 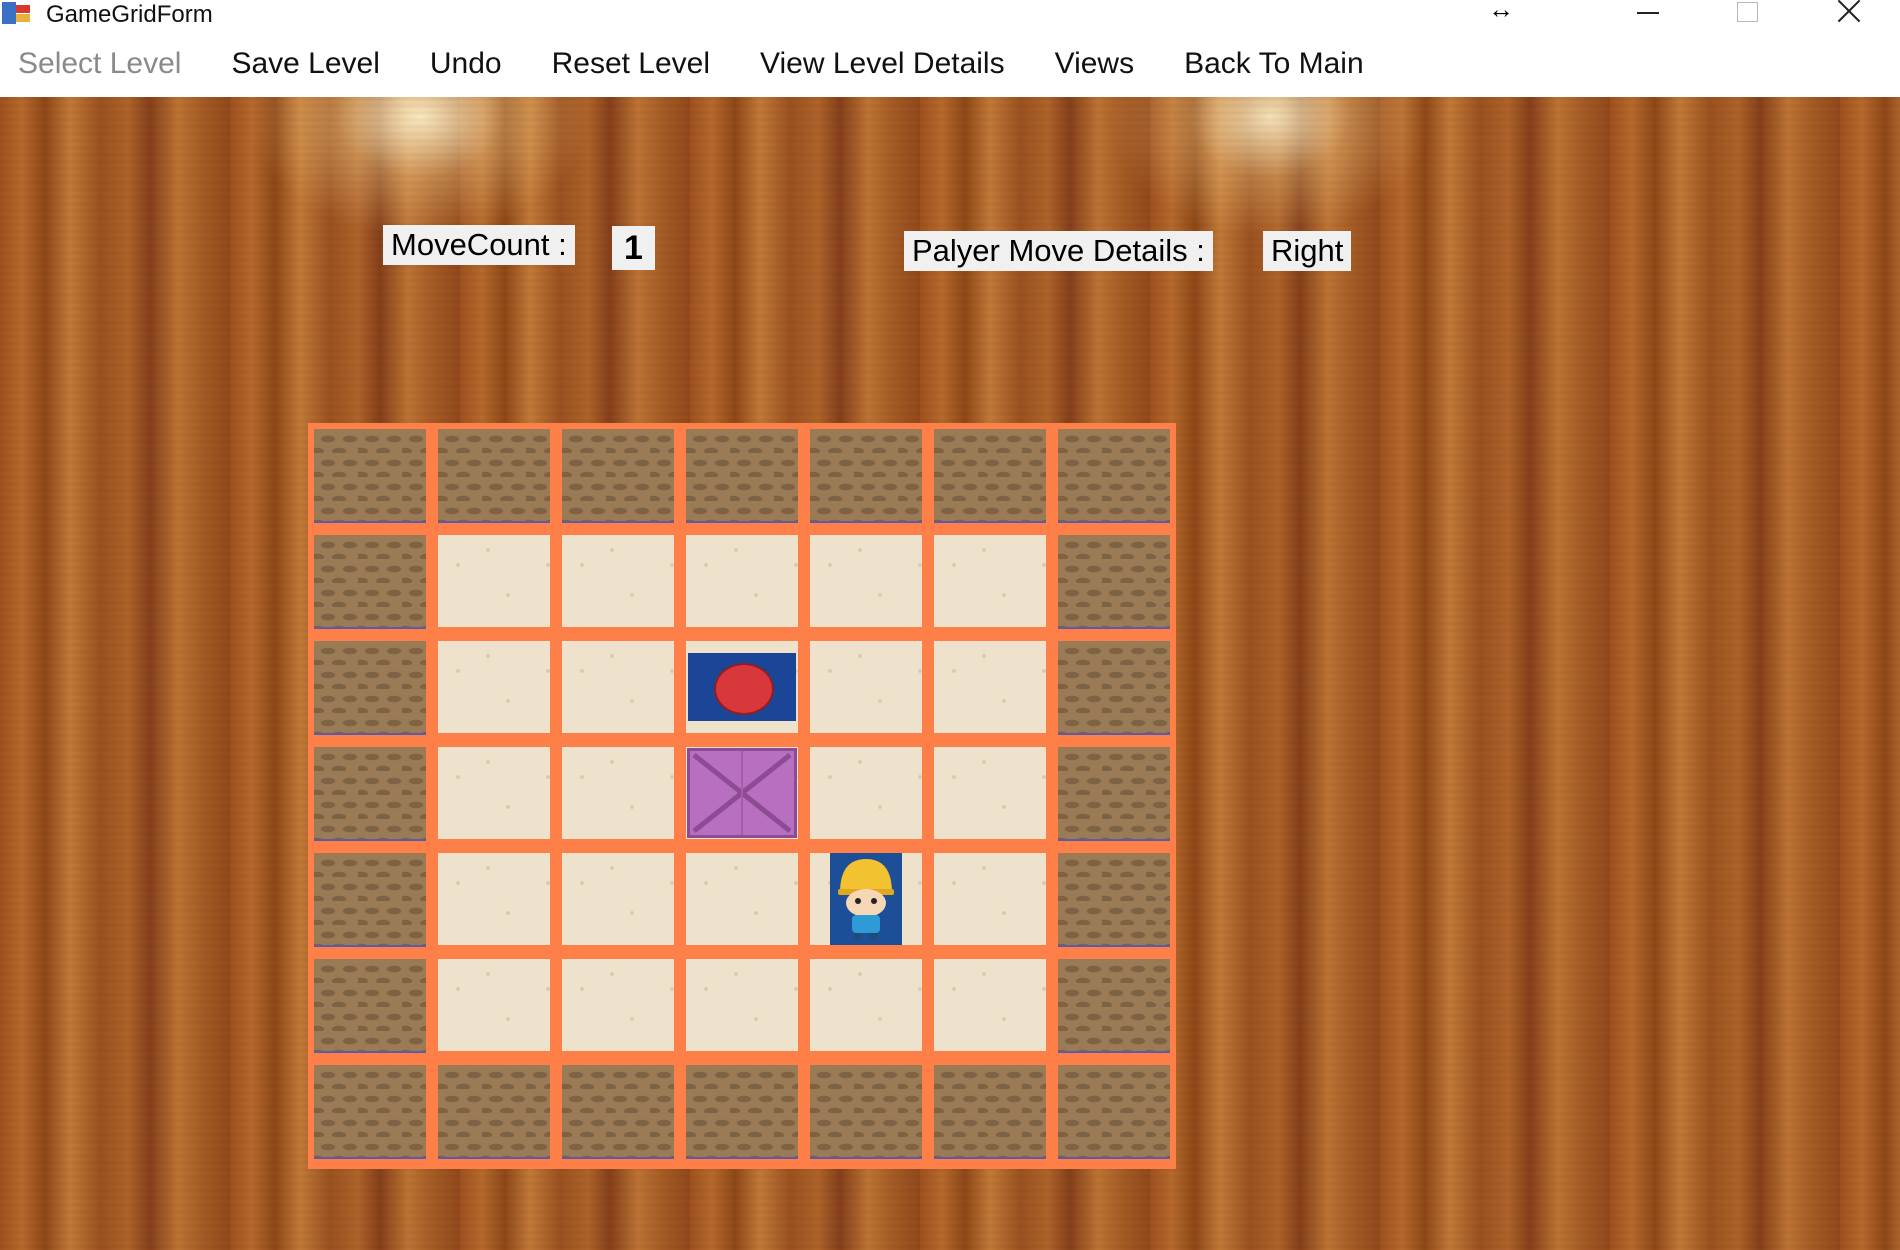 I want to click on app-icon, so click(x=17, y=13).